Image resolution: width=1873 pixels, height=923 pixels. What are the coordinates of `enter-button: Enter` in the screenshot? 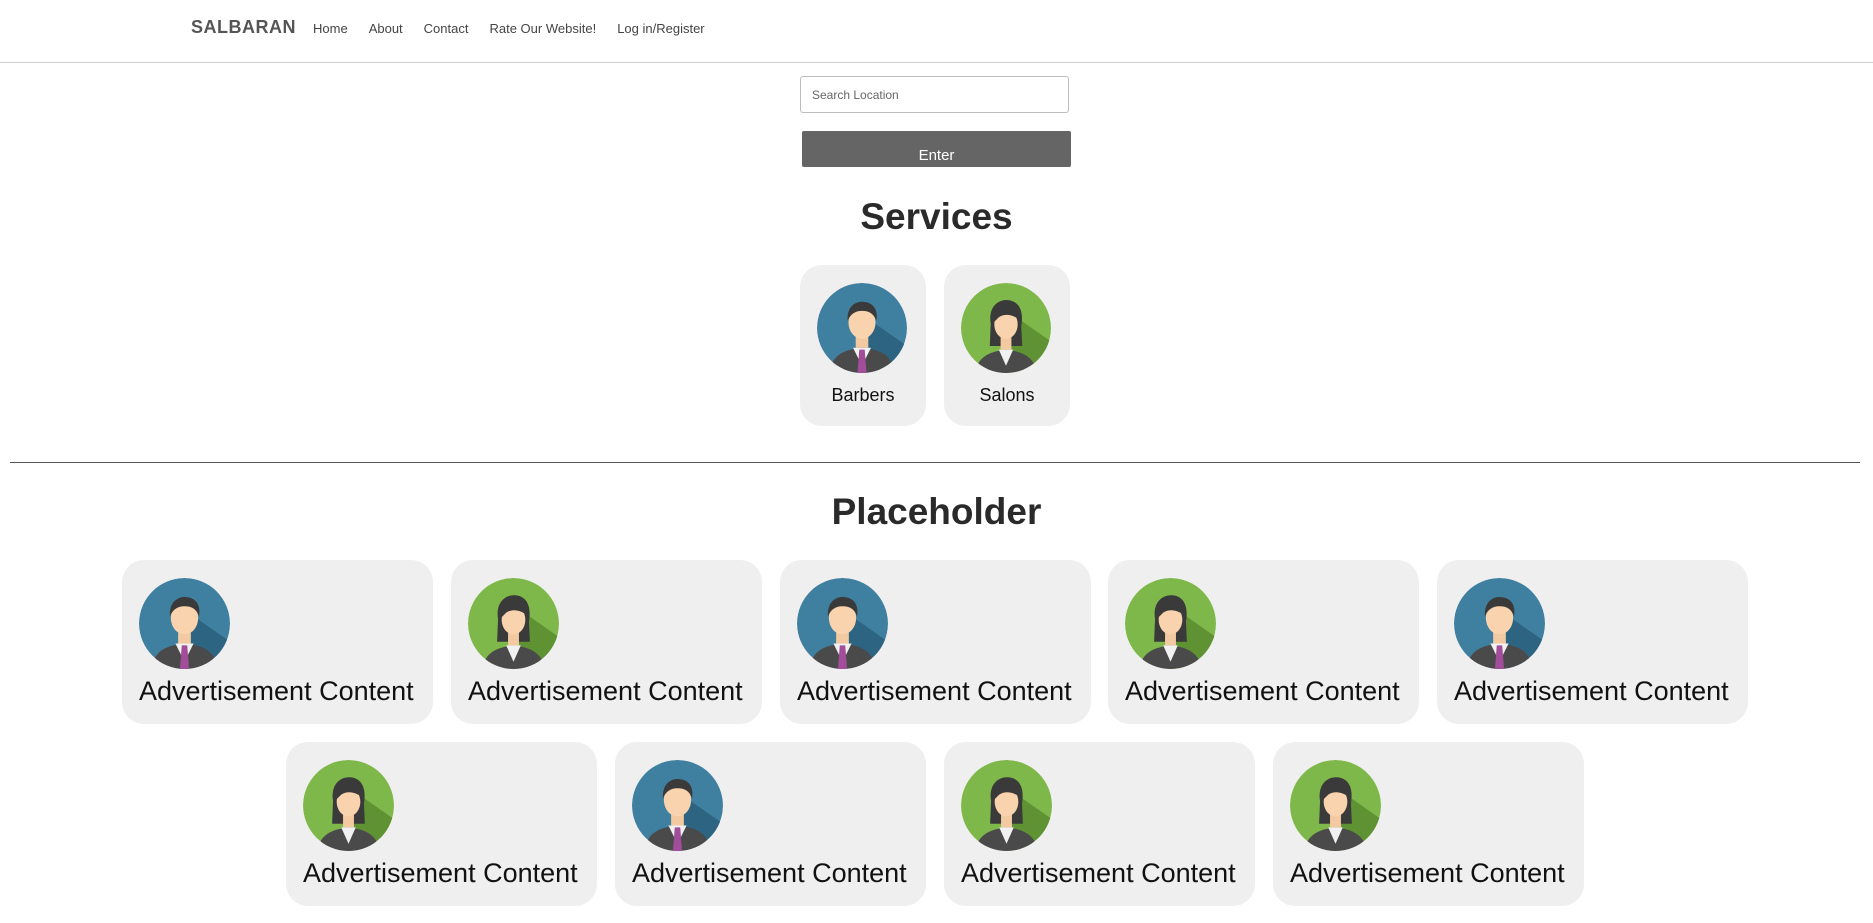 It's located at (936, 149).